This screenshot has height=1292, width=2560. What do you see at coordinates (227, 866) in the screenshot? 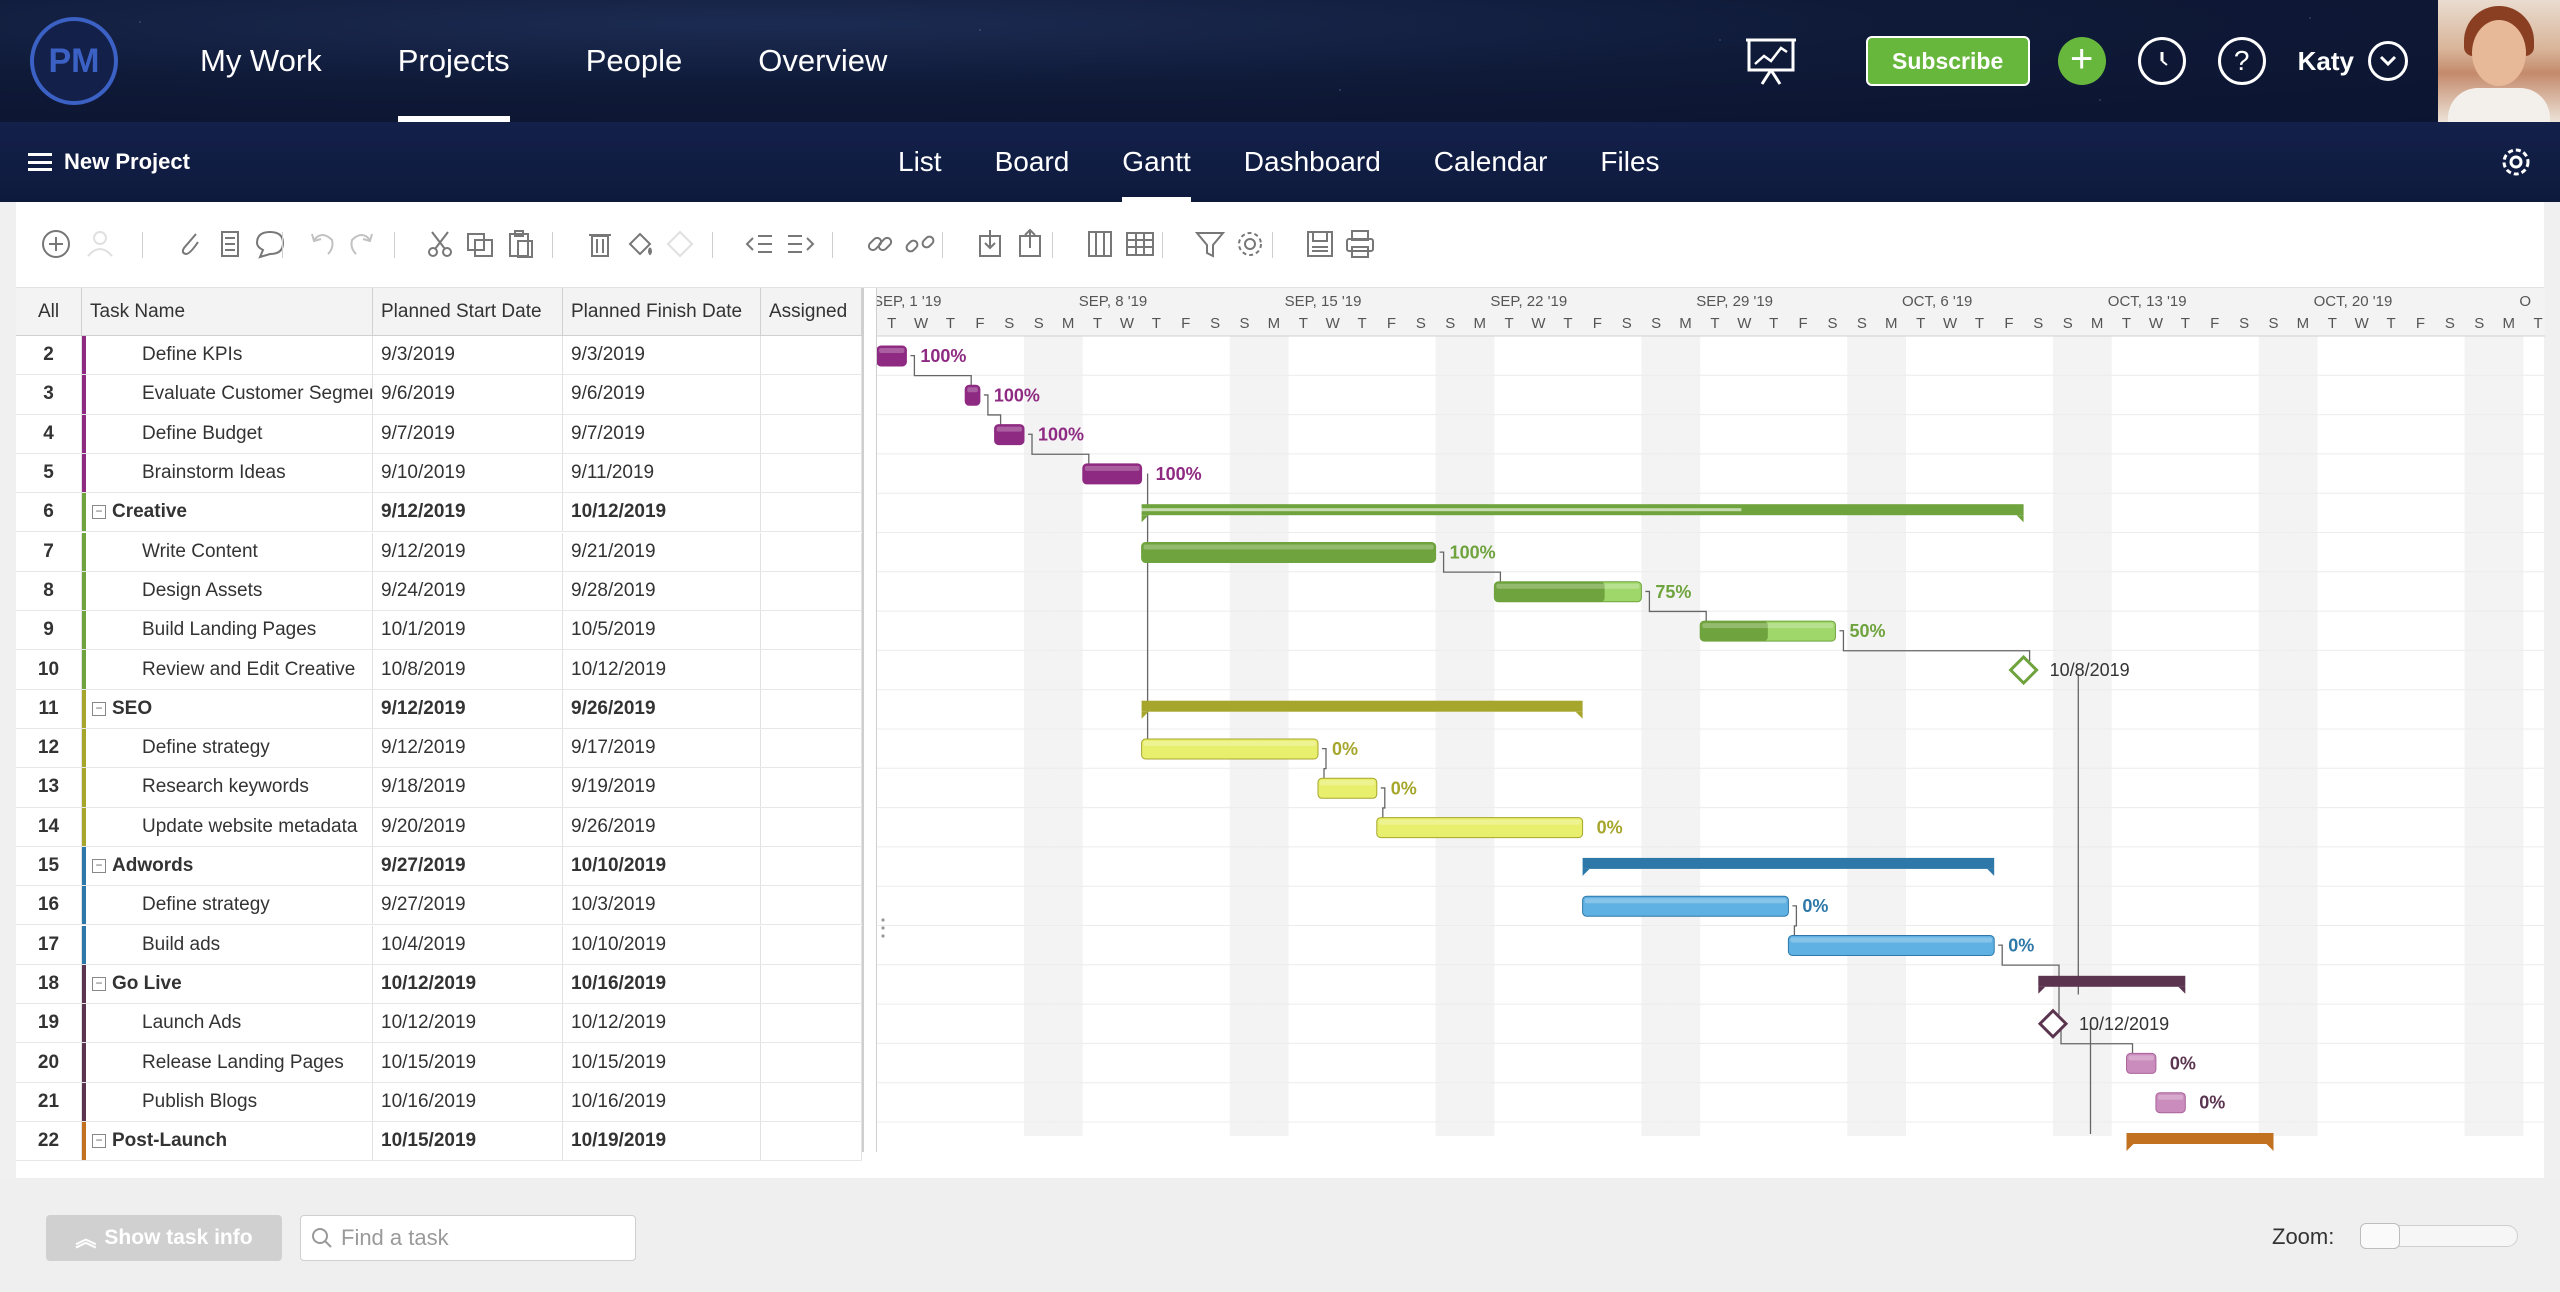
I see `task-name-cell: − Adwords` at bounding box center [227, 866].